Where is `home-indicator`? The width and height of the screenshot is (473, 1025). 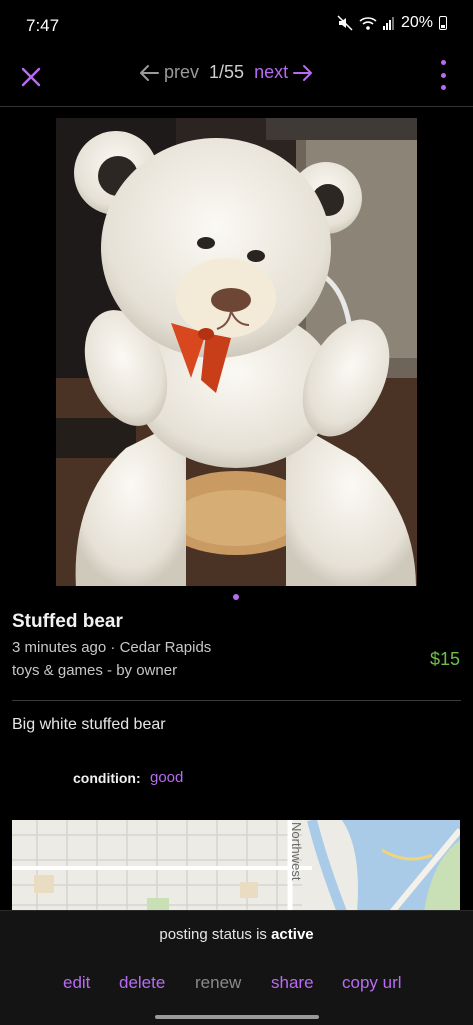 home-indicator is located at coordinates (237, 1017).